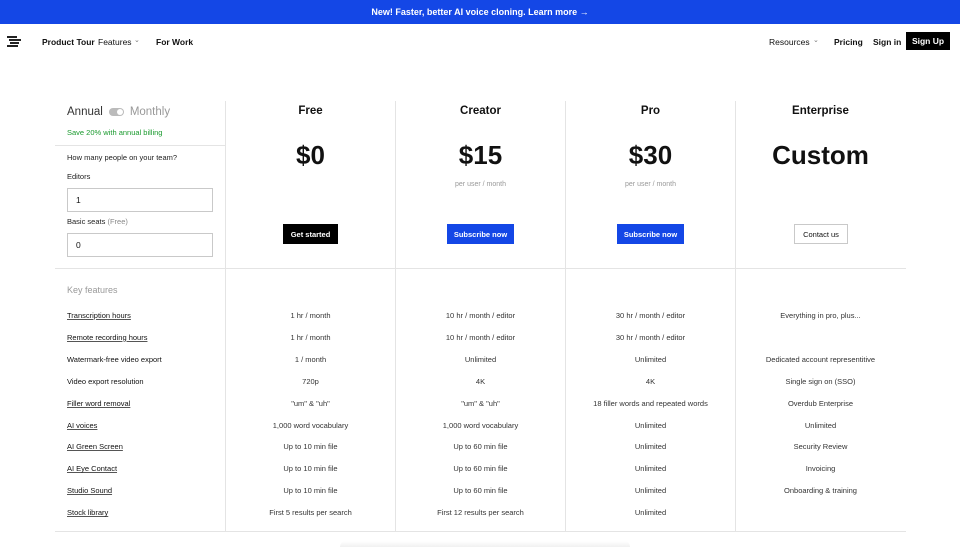 The width and height of the screenshot is (960, 547). I want to click on feature-value: Single sign on (SSO), so click(820, 381).